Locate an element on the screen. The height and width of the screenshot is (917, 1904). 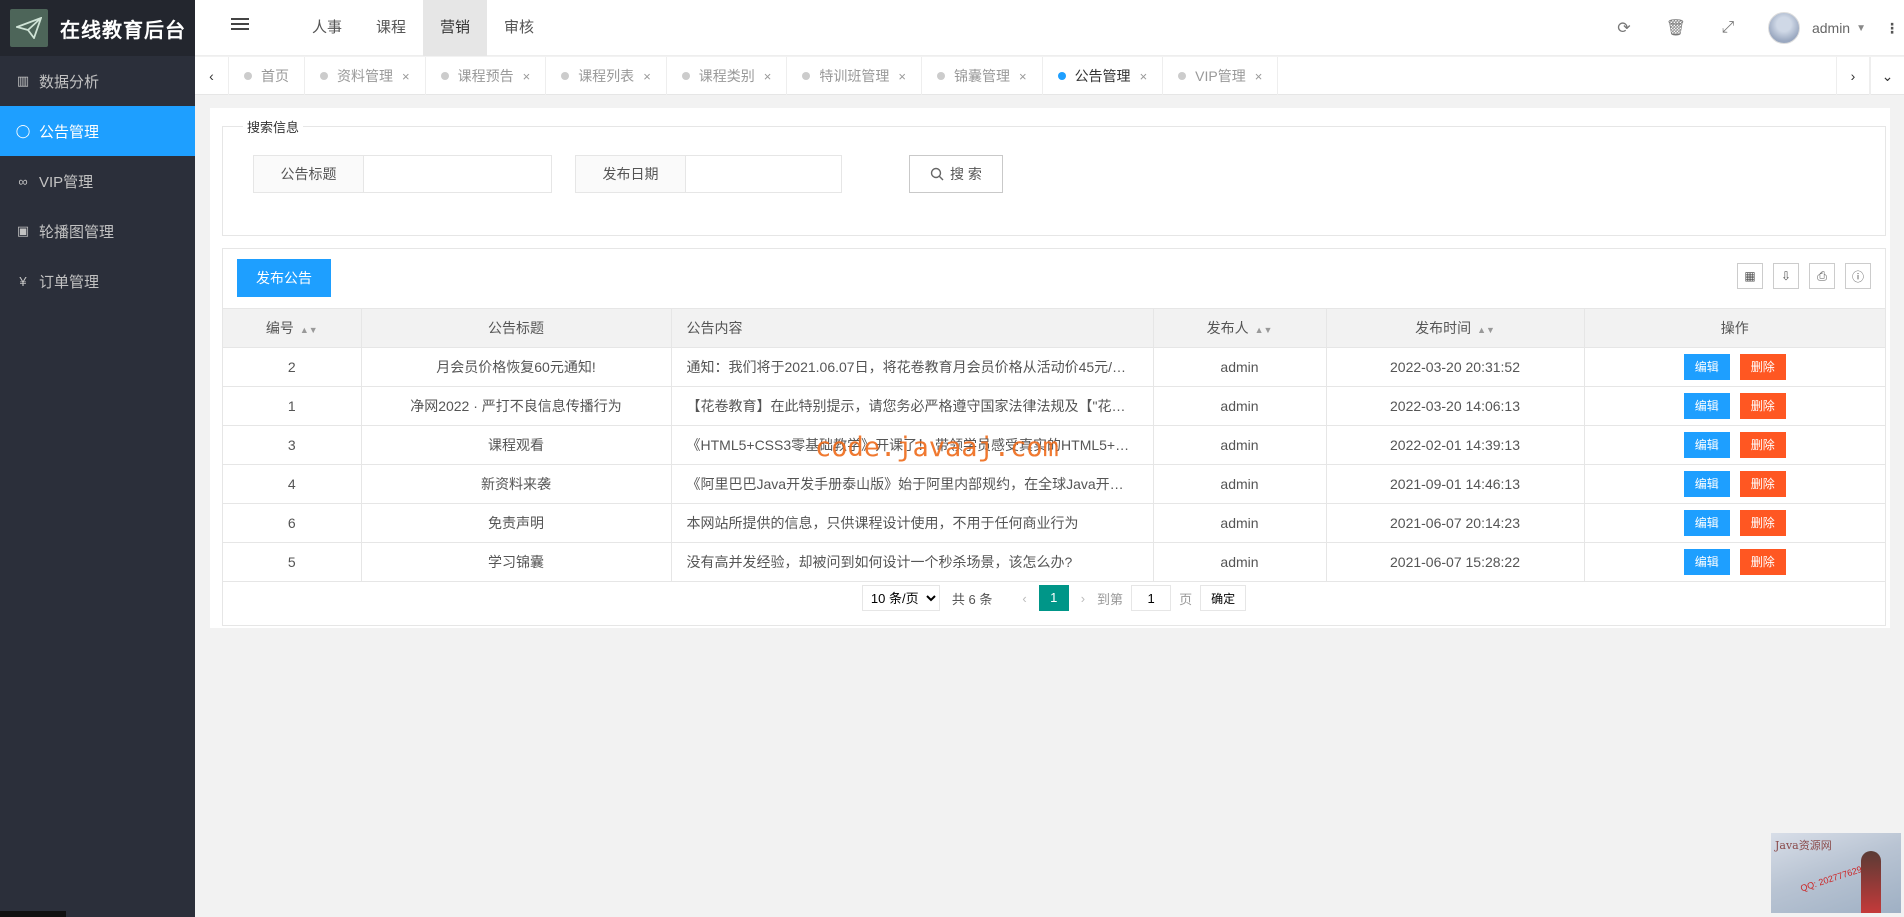
print-icon: ⎙ is located at coordinates (1822, 276).